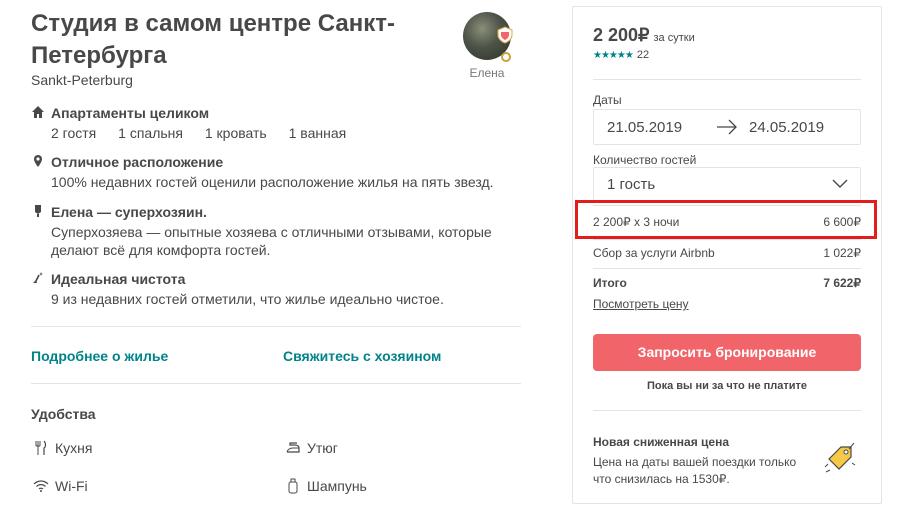 Image resolution: width=900 pixels, height=510 pixels. What do you see at coordinates (317, 133) in the screenshot?
I see `bathrooms-count: 1 ванная` at bounding box center [317, 133].